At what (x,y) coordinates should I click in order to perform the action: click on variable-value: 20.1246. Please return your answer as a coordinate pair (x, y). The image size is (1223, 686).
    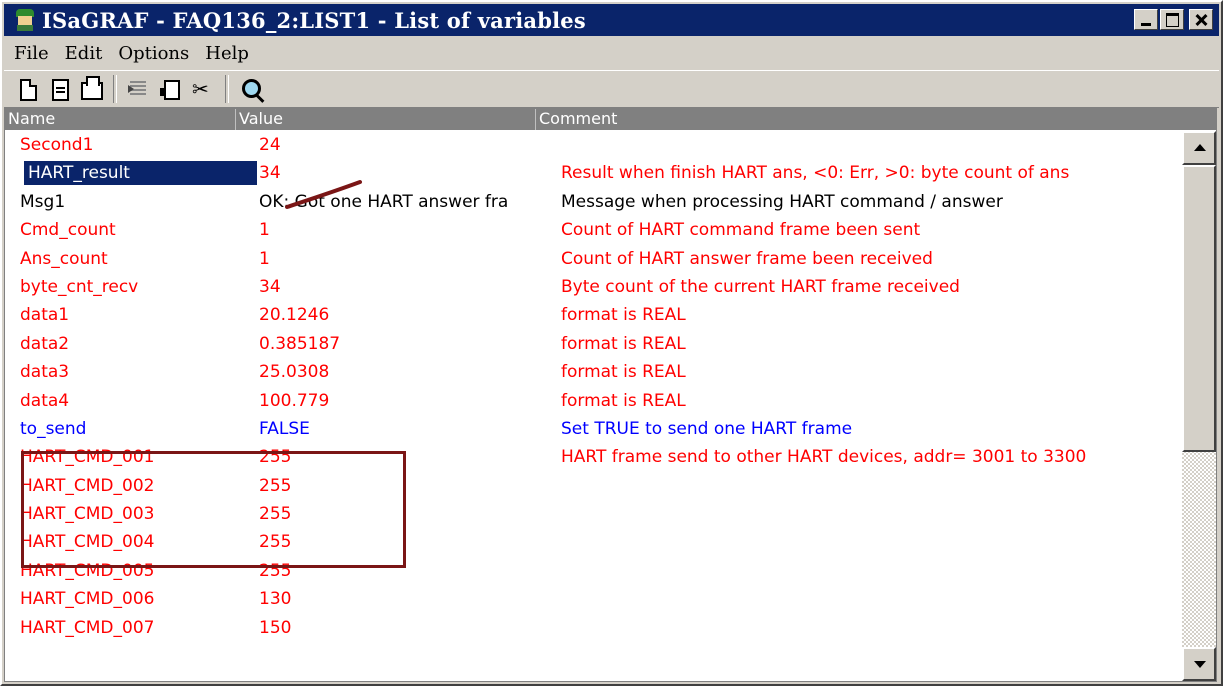
    Looking at the image, I should click on (294, 315).